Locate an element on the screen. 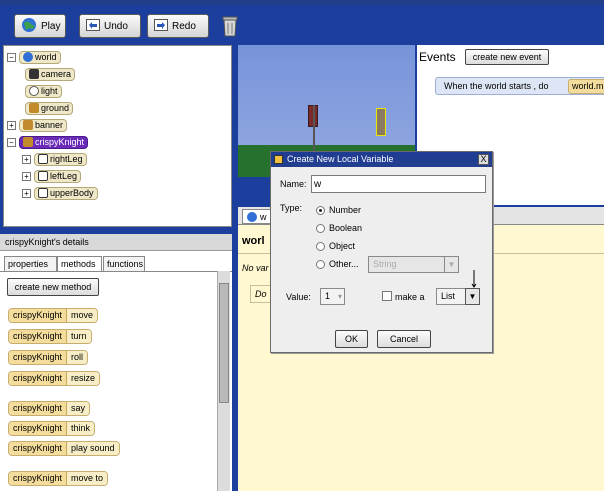 Image resolution: width=604 pixels, height=491 pixels. app-icon is located at coordinates (278, 159).